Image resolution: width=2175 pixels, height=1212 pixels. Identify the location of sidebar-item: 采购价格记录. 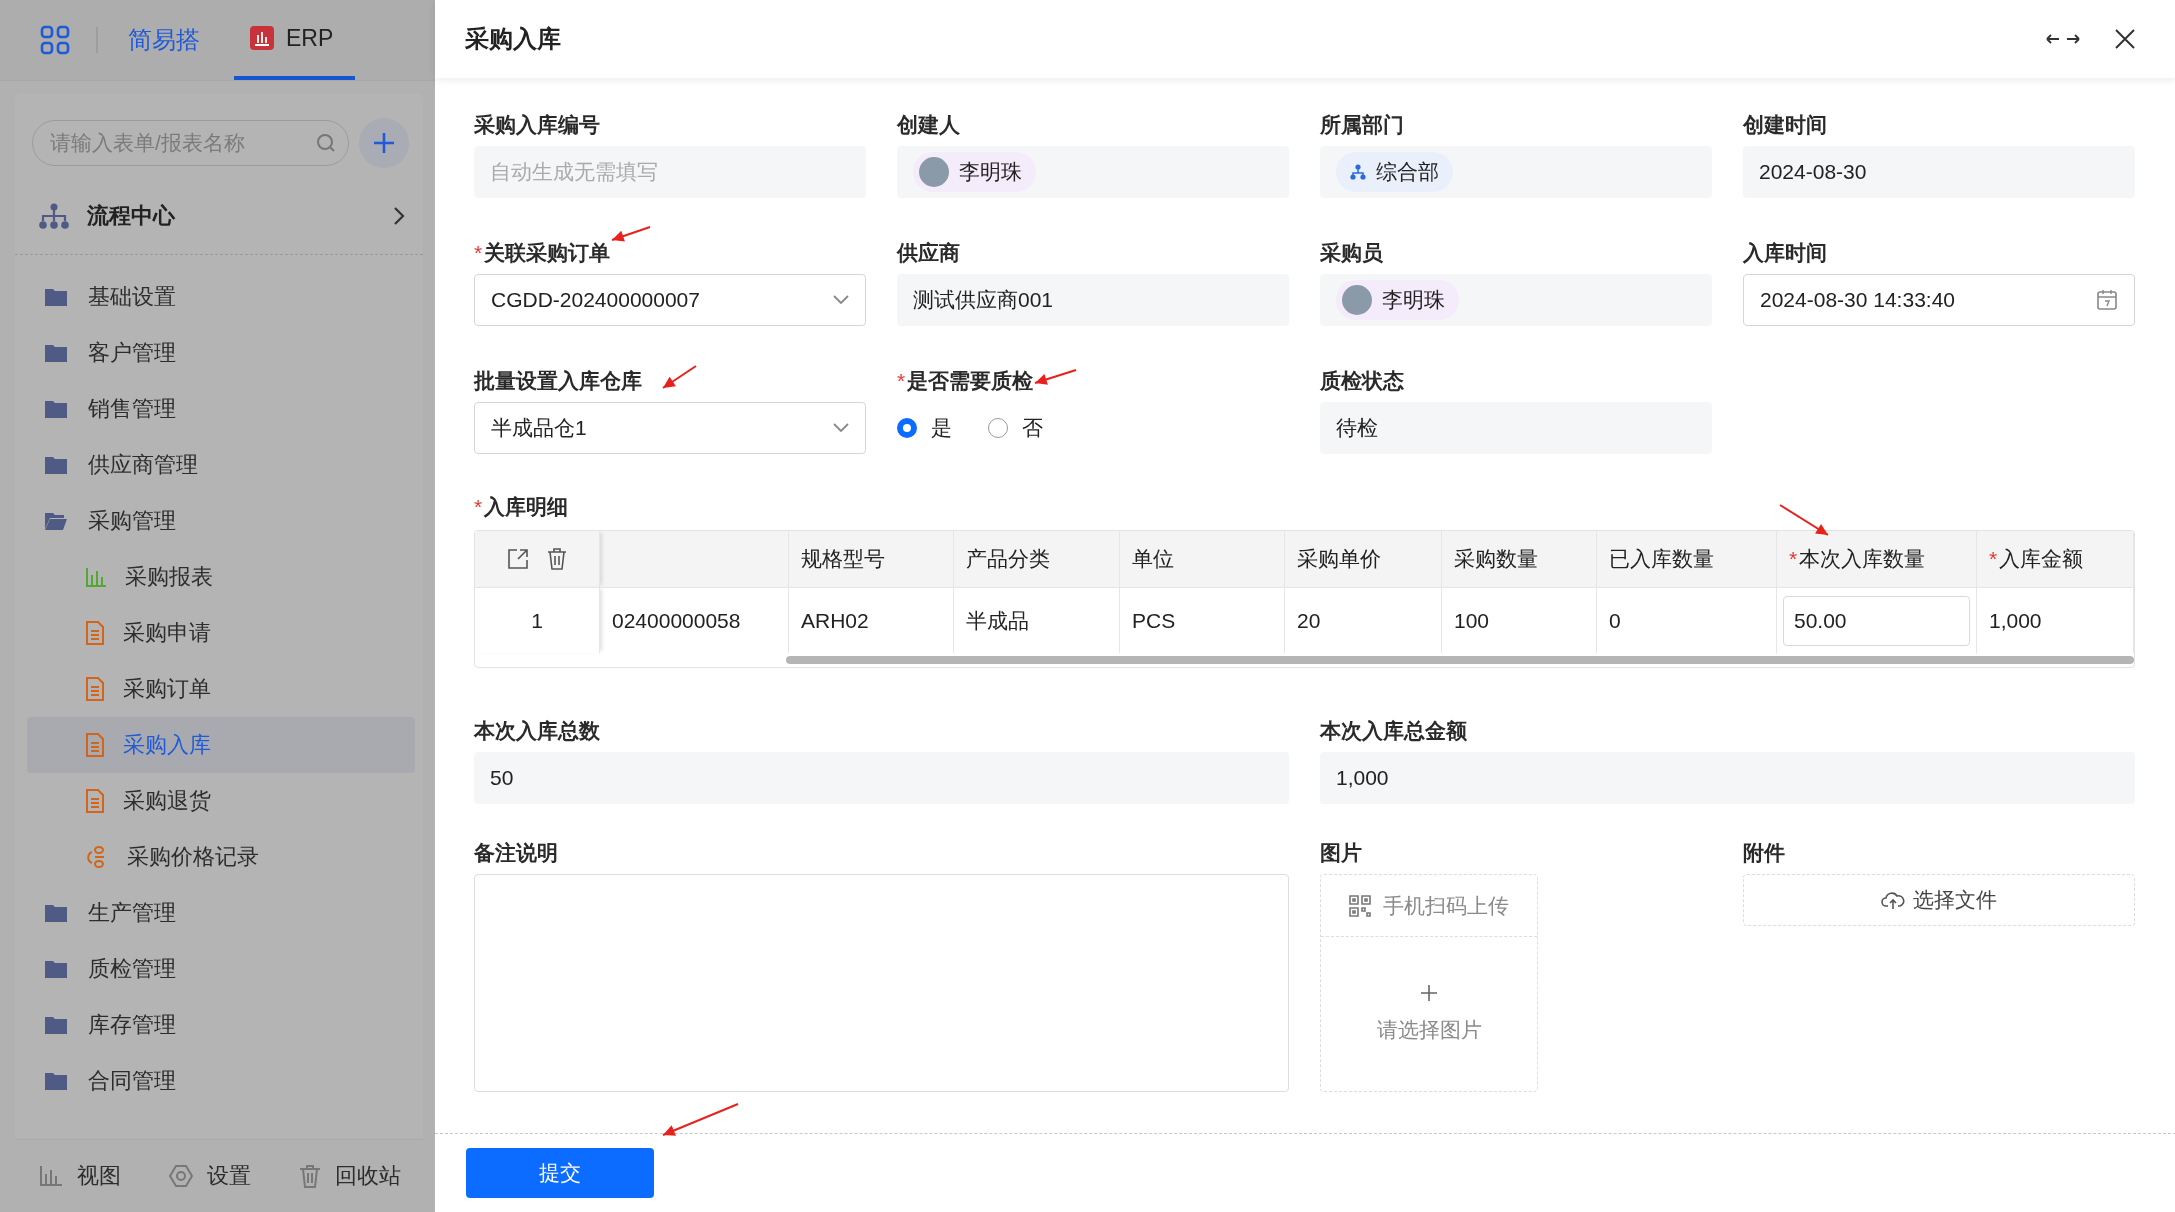
(221, 857).